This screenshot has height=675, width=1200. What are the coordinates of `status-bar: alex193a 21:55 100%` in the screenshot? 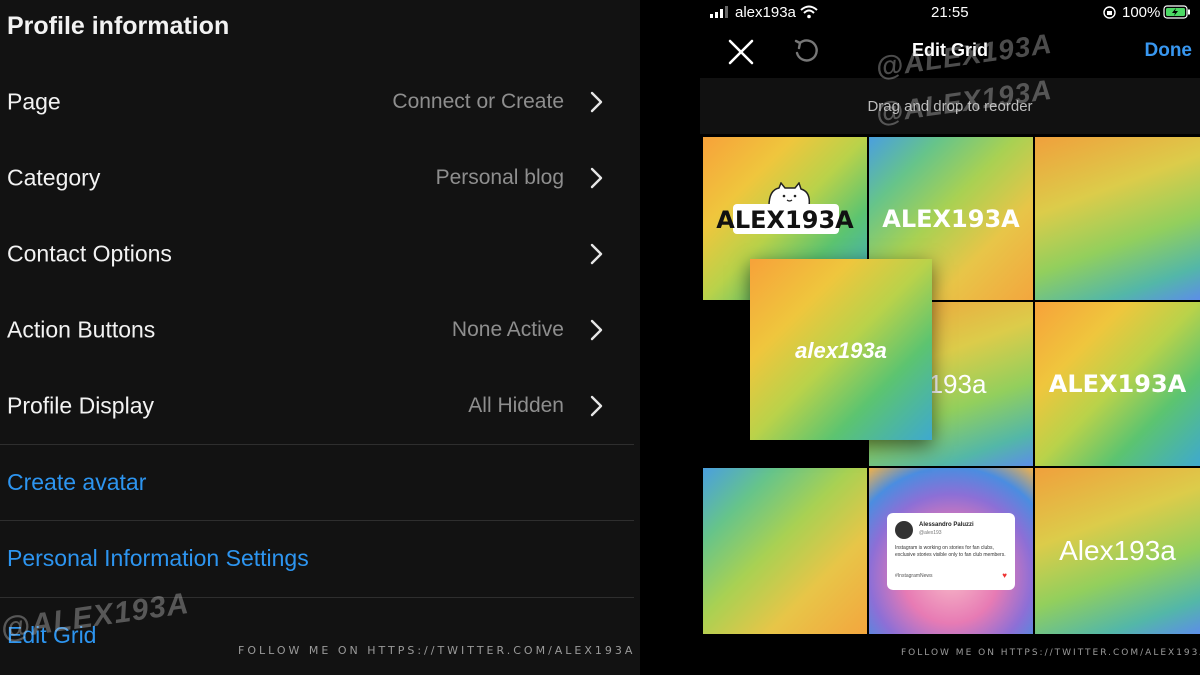 It's located at (950, 13).